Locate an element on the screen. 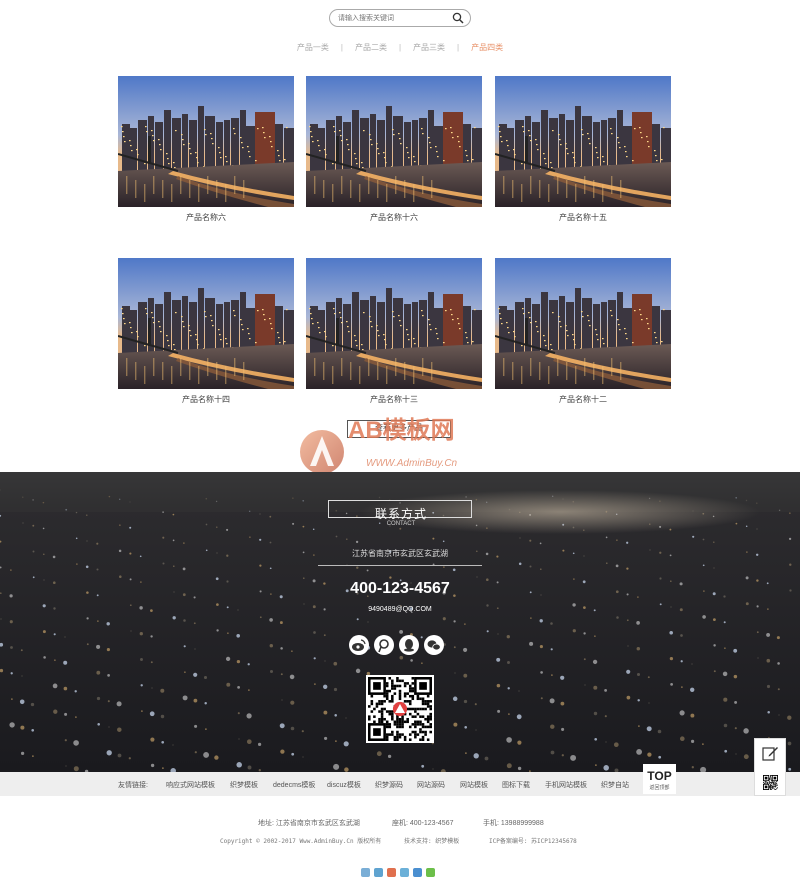  contact-title: 联系方式 is located at coordinates (400, 514).